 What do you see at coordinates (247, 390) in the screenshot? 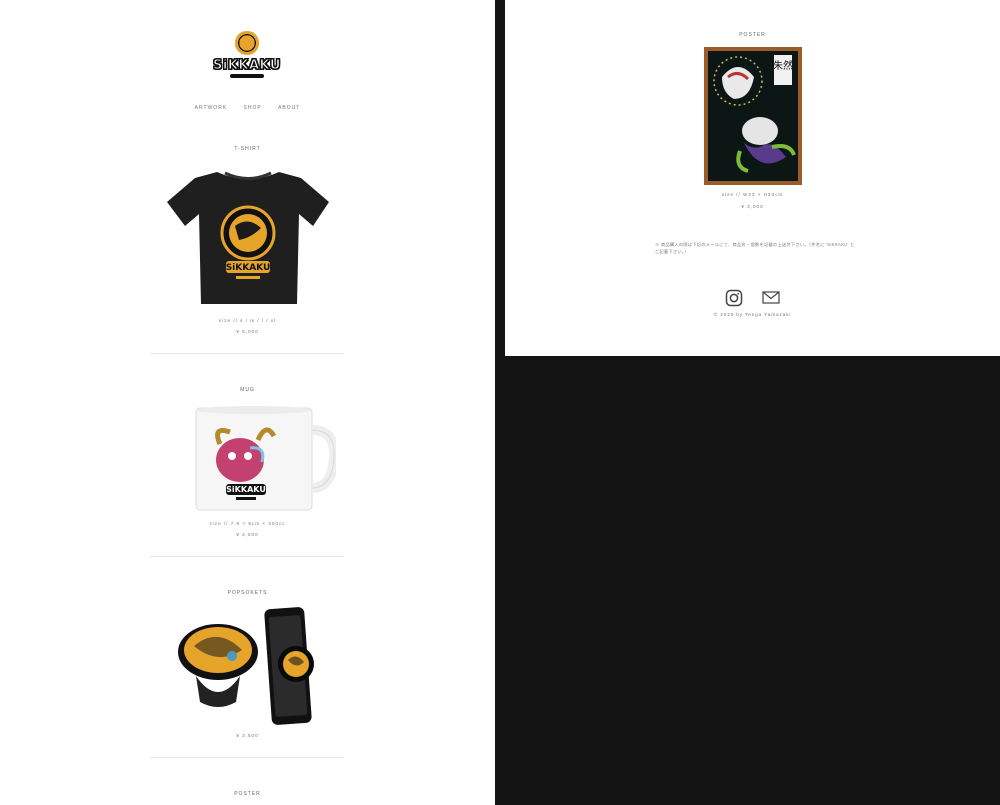
I see `mug-title: MUG` at bounding box center [247, 390].